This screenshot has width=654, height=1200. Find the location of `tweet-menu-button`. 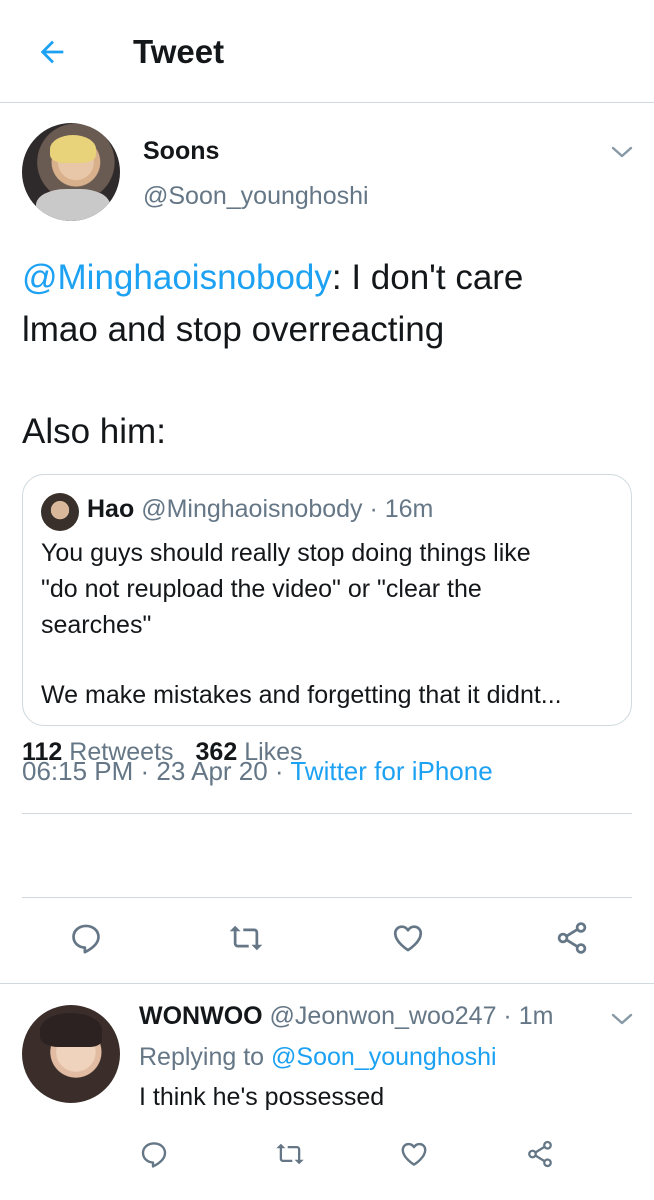

tweet-menu-button is located at coordinates (622, 152).